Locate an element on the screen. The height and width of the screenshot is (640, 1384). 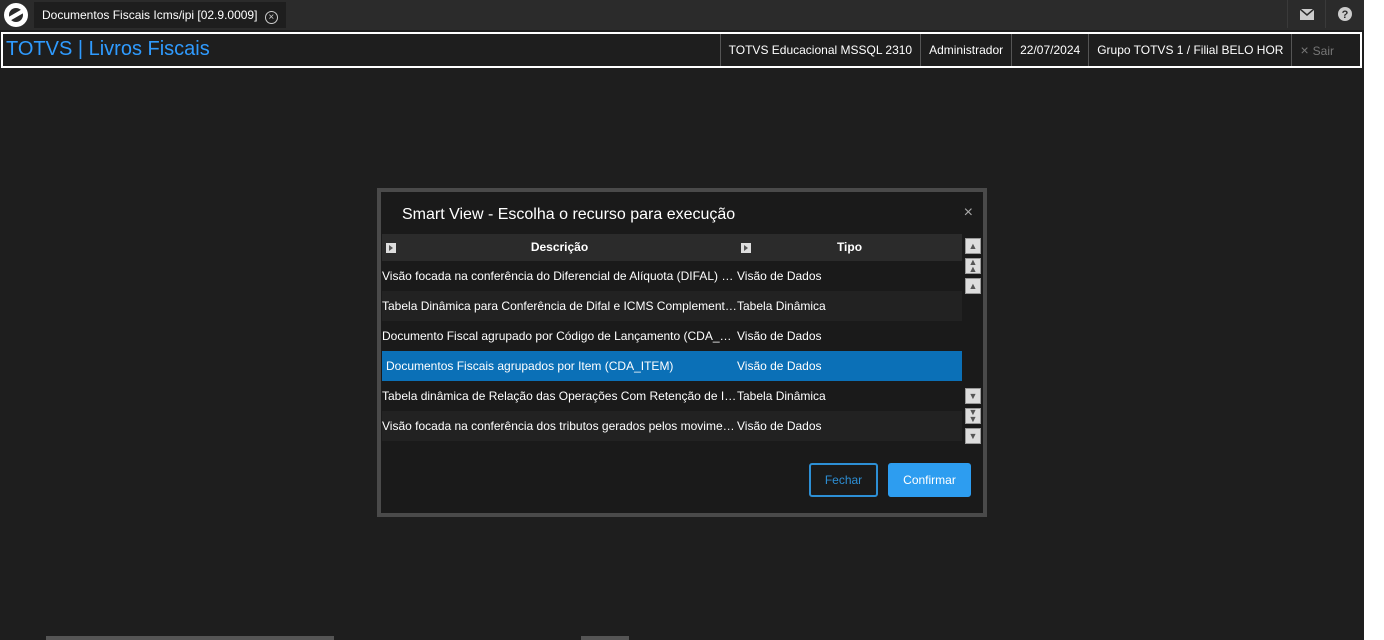
user-label: Administrador is located at coordinates (965, 50).